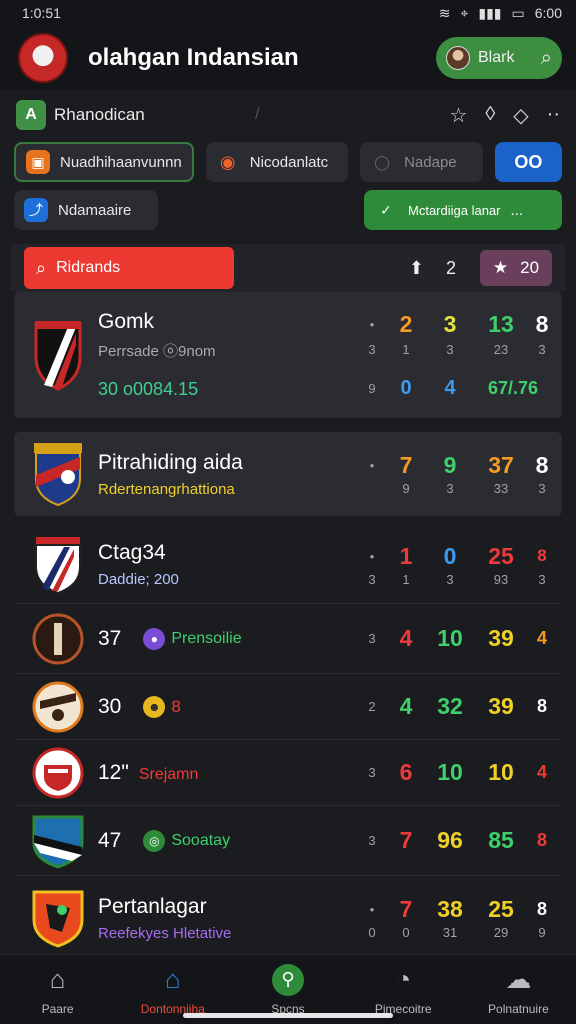 The width and height of the screenshot is (576, 1024). I want to click on count-value: 2, so click(450, 267).